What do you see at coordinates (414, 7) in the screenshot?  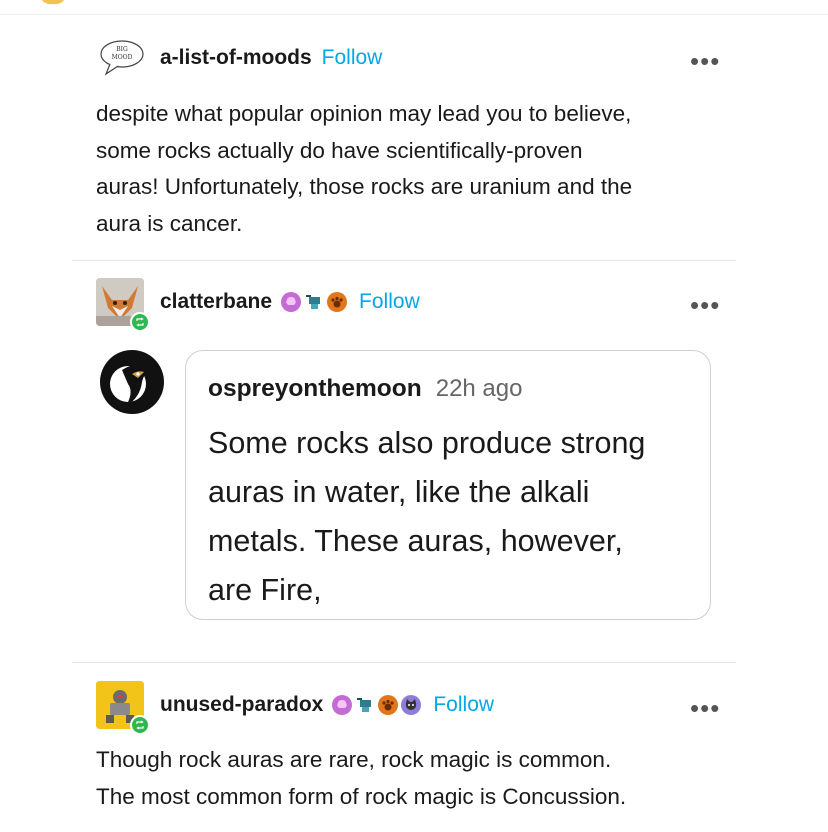 I see `top-edge` at bounding box center [414, 7].